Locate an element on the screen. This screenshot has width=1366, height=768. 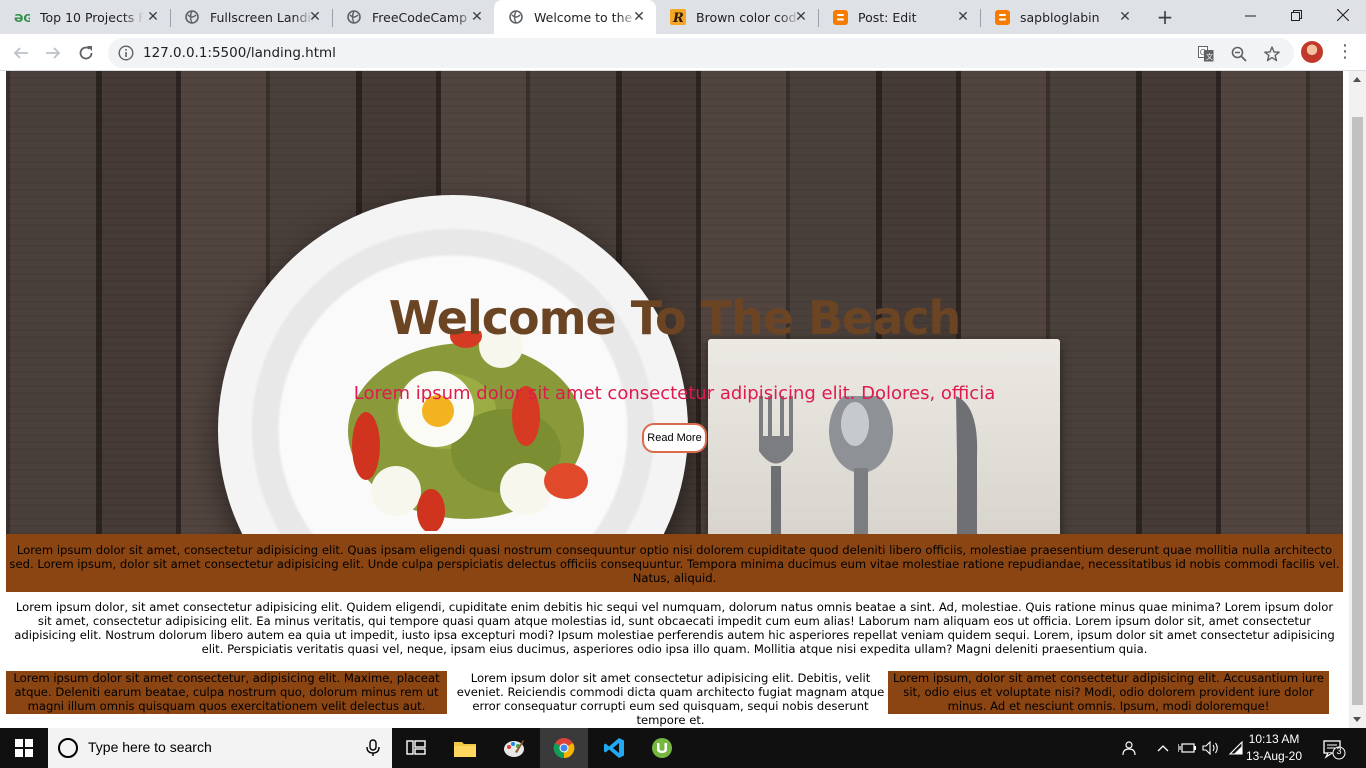
action-center-icon: 3 is located at coordinates (1338, 748).